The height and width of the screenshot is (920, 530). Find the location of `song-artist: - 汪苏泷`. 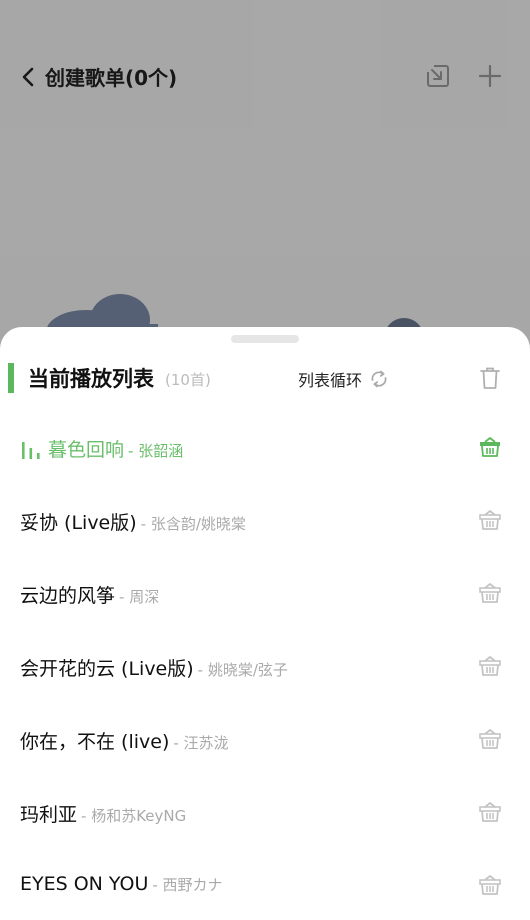

song-artist: - 汪苏泷 is located at coordinates (201, 743).